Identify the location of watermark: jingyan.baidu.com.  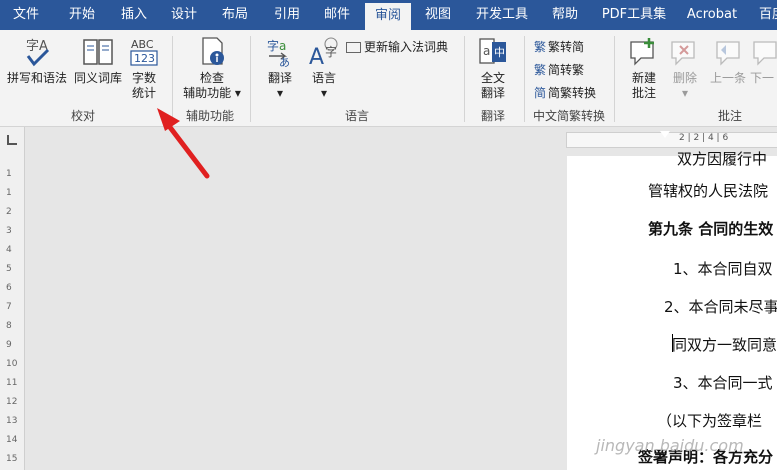
(670, 445).